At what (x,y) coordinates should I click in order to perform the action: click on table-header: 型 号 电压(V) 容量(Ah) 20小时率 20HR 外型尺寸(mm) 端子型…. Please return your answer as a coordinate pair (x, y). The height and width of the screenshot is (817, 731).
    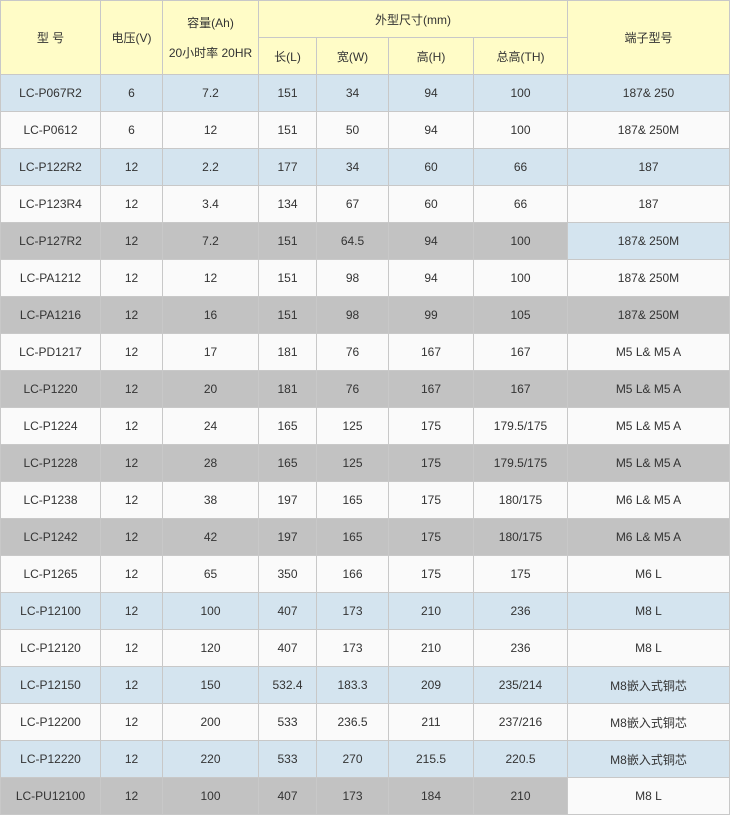
    Looking at the image, I should click on (365, 37).